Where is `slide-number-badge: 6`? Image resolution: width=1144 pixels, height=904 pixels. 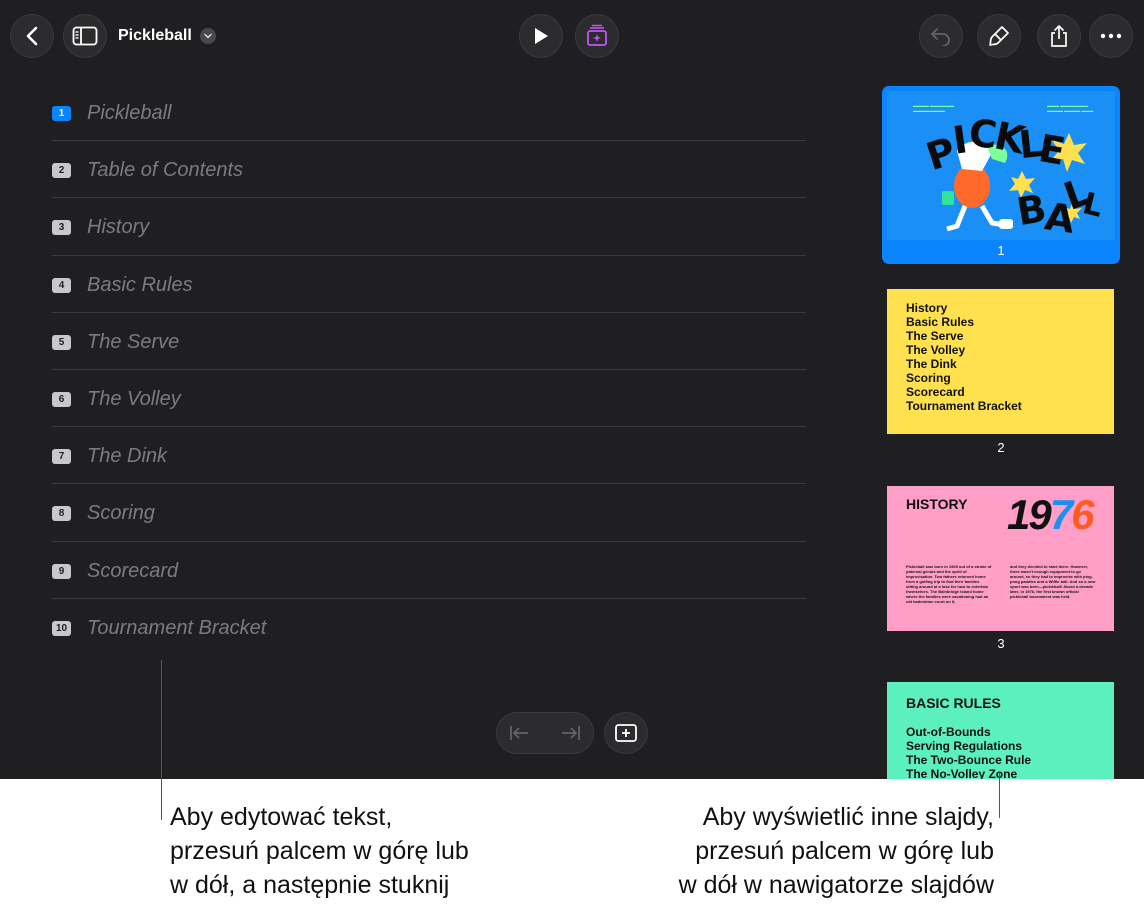 slide-number-badge: 6 is located at coordinates (61, 399).